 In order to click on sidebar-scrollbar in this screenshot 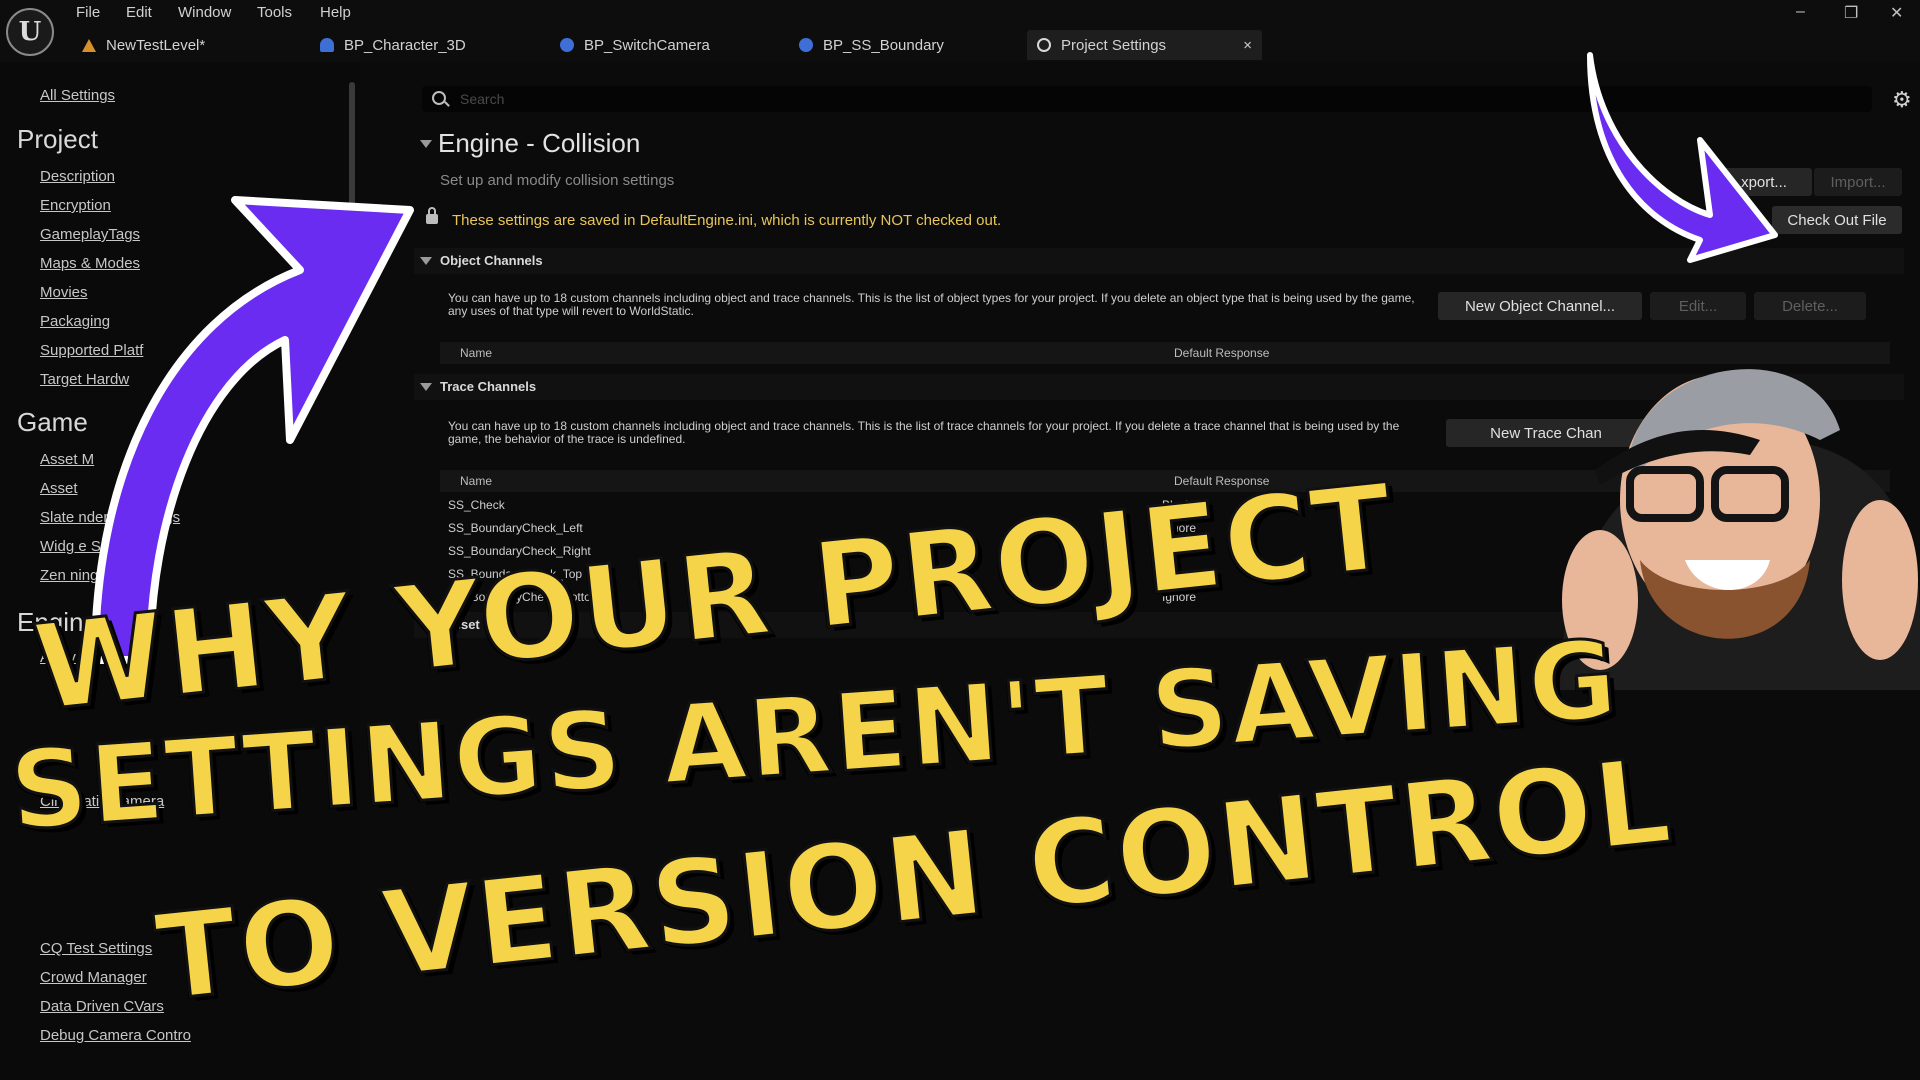, I will do `click(352, 187)`.